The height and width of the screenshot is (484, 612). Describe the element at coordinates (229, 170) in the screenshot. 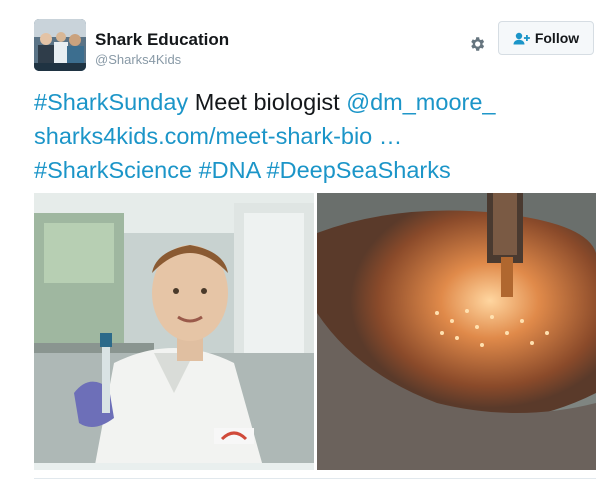

I see `hashtag-dna: #DNA` at that location.